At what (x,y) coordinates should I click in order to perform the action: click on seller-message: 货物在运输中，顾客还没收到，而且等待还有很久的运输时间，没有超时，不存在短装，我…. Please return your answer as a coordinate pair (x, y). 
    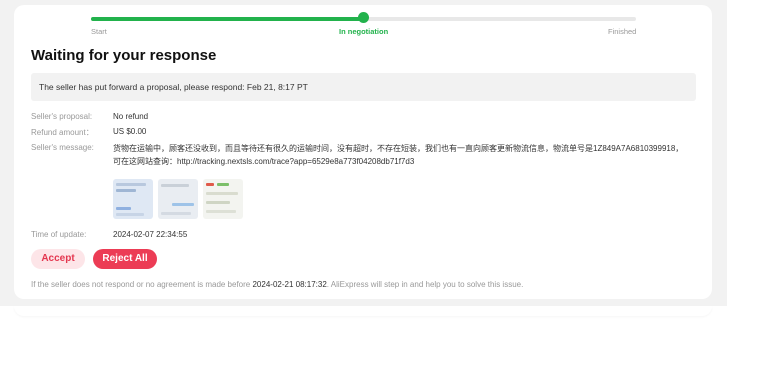
    Looking at the image, I should click on (408, 155).